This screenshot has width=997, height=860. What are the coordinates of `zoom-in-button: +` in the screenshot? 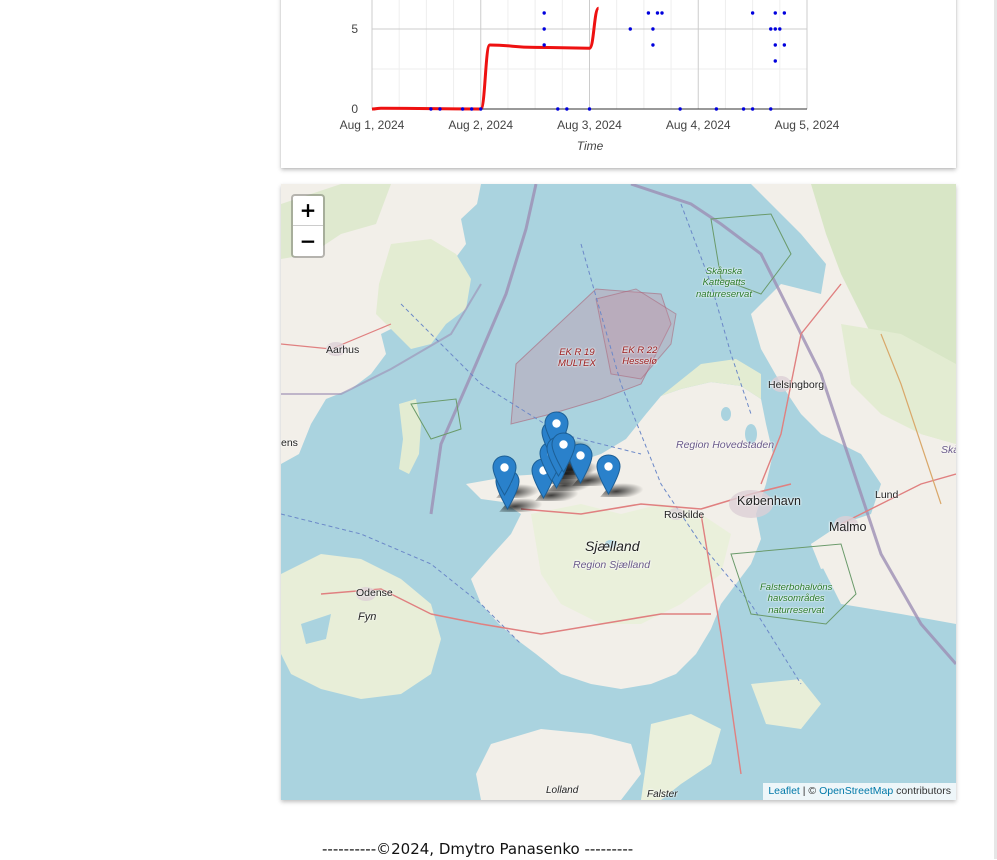 It's located at (308, 211).